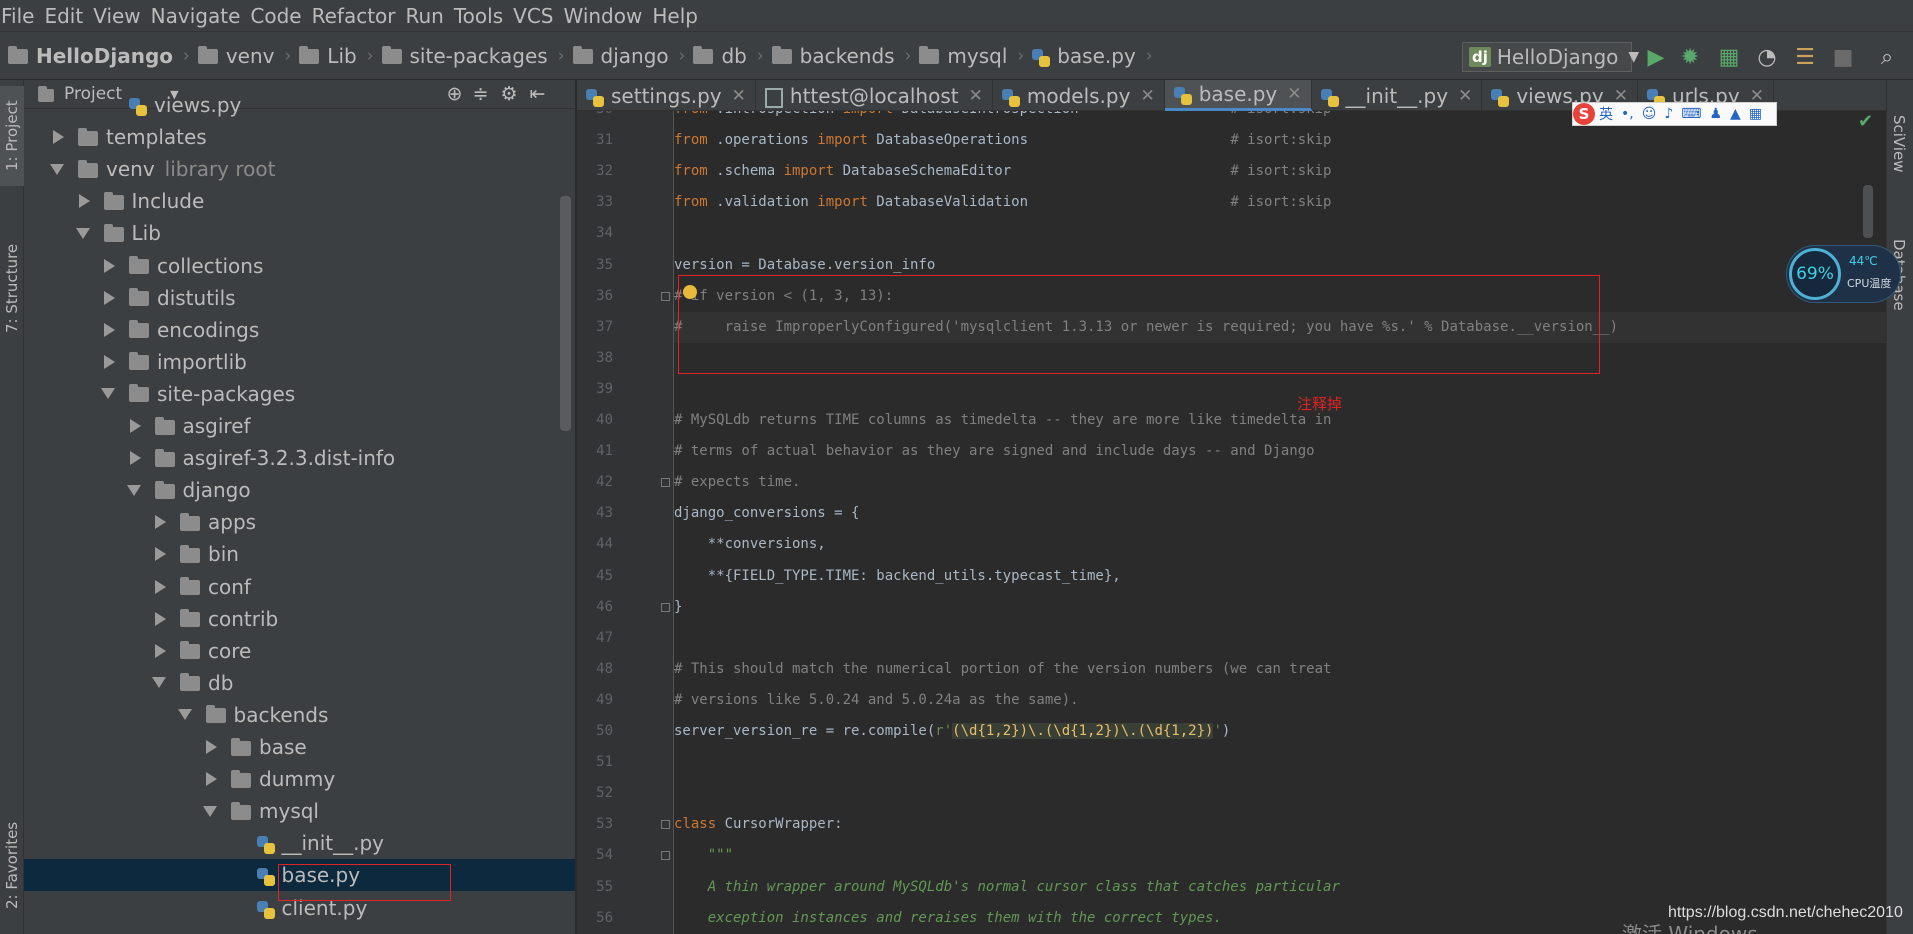 This screenshot has height=934, width=1913. What do you see at coordinates (340, 56) in the screenshot?
I see `breadcrumb-item: Lib ›` at bounding box center [340, 56].